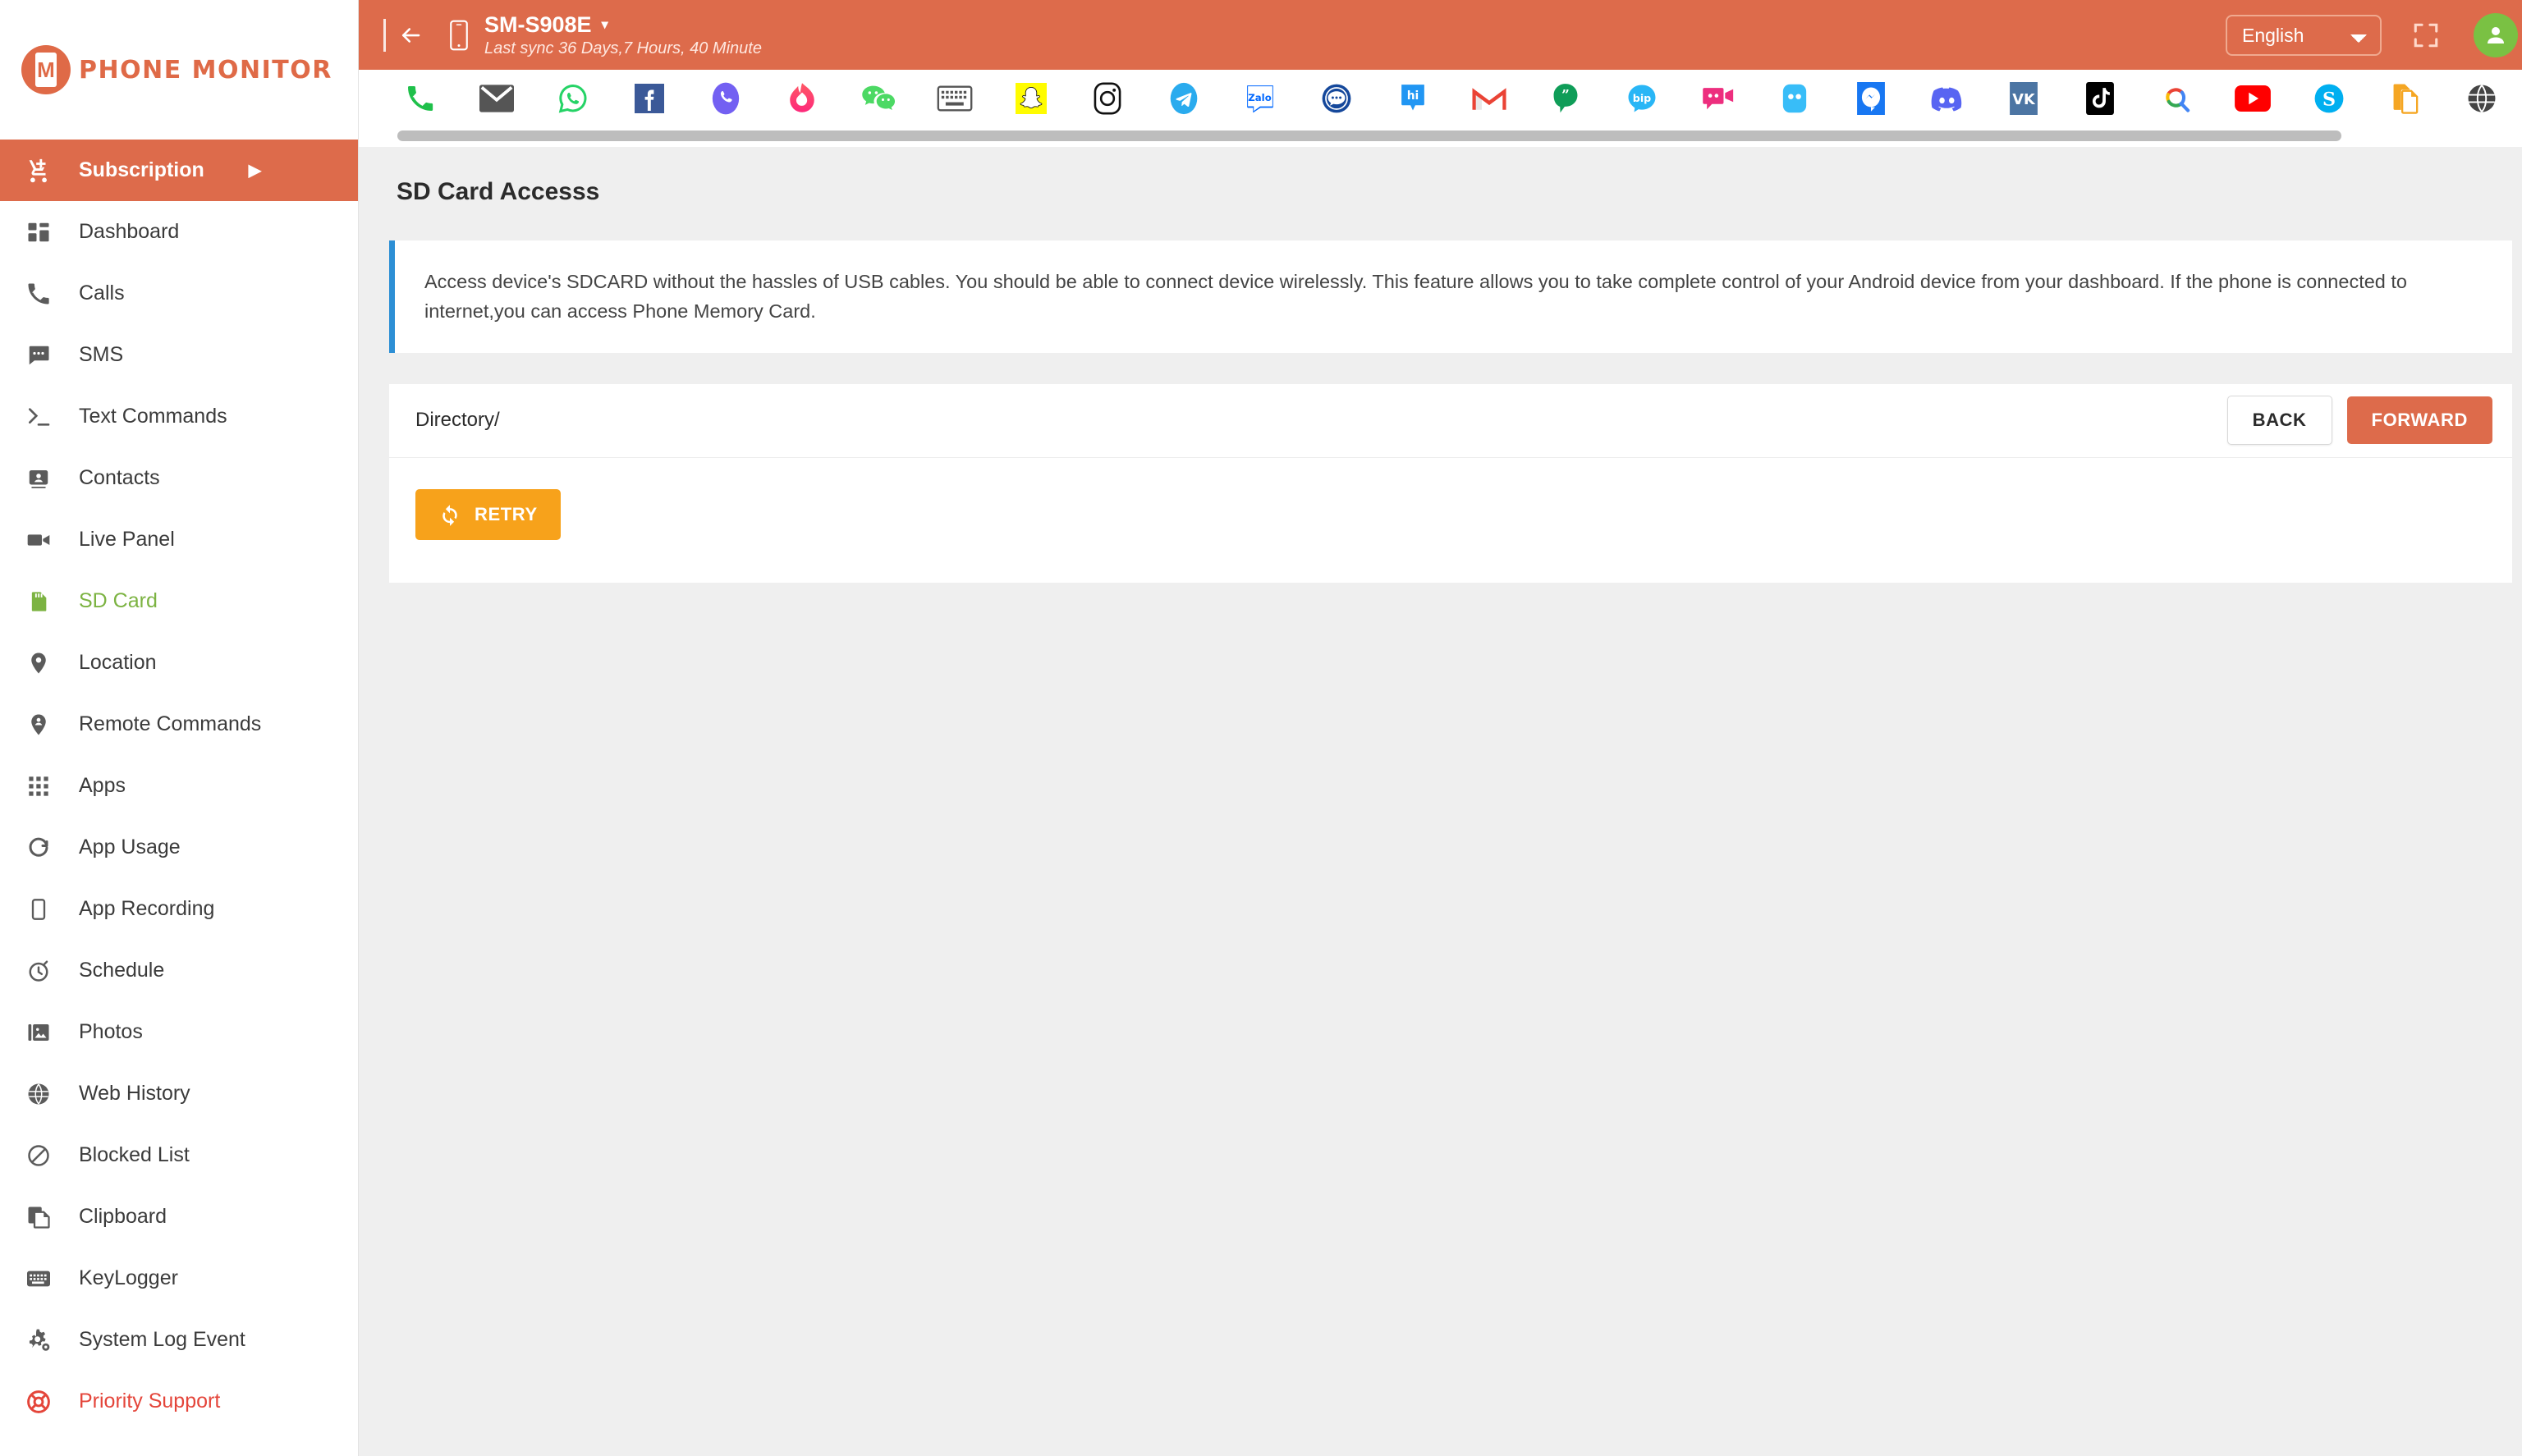 The image size is (2522, 1456). What do you see at coordinates (38, 971) in the screenshot?
I see `stopwatch-icon` at bounding box center [38, 971].